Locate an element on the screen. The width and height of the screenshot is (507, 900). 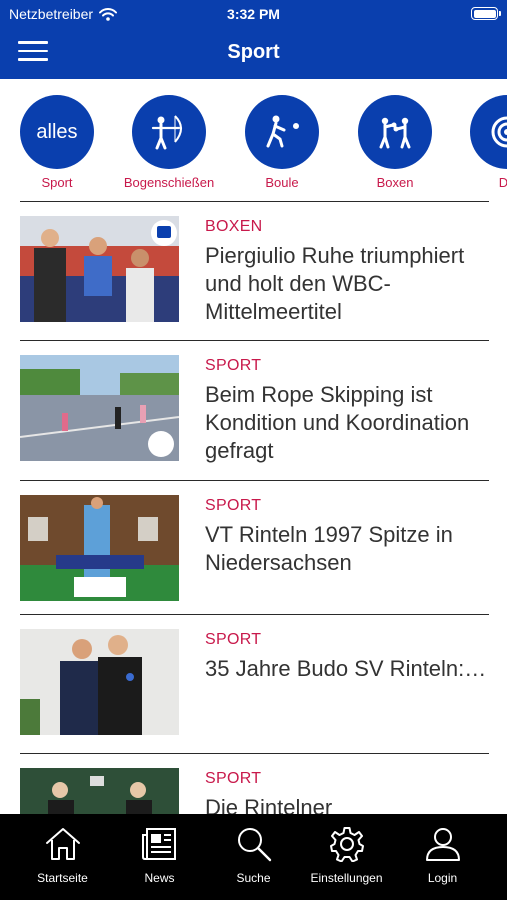
navigation-bar: Sport is located at coordinates (253, 53).